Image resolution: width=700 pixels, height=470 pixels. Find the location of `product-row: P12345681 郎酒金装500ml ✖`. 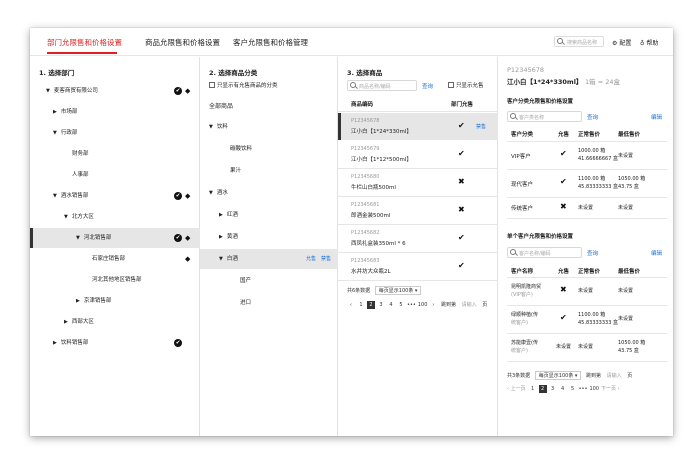

product-row: P12345681 郎酒金装500ml ✖ is located at coordinates (418, 210).